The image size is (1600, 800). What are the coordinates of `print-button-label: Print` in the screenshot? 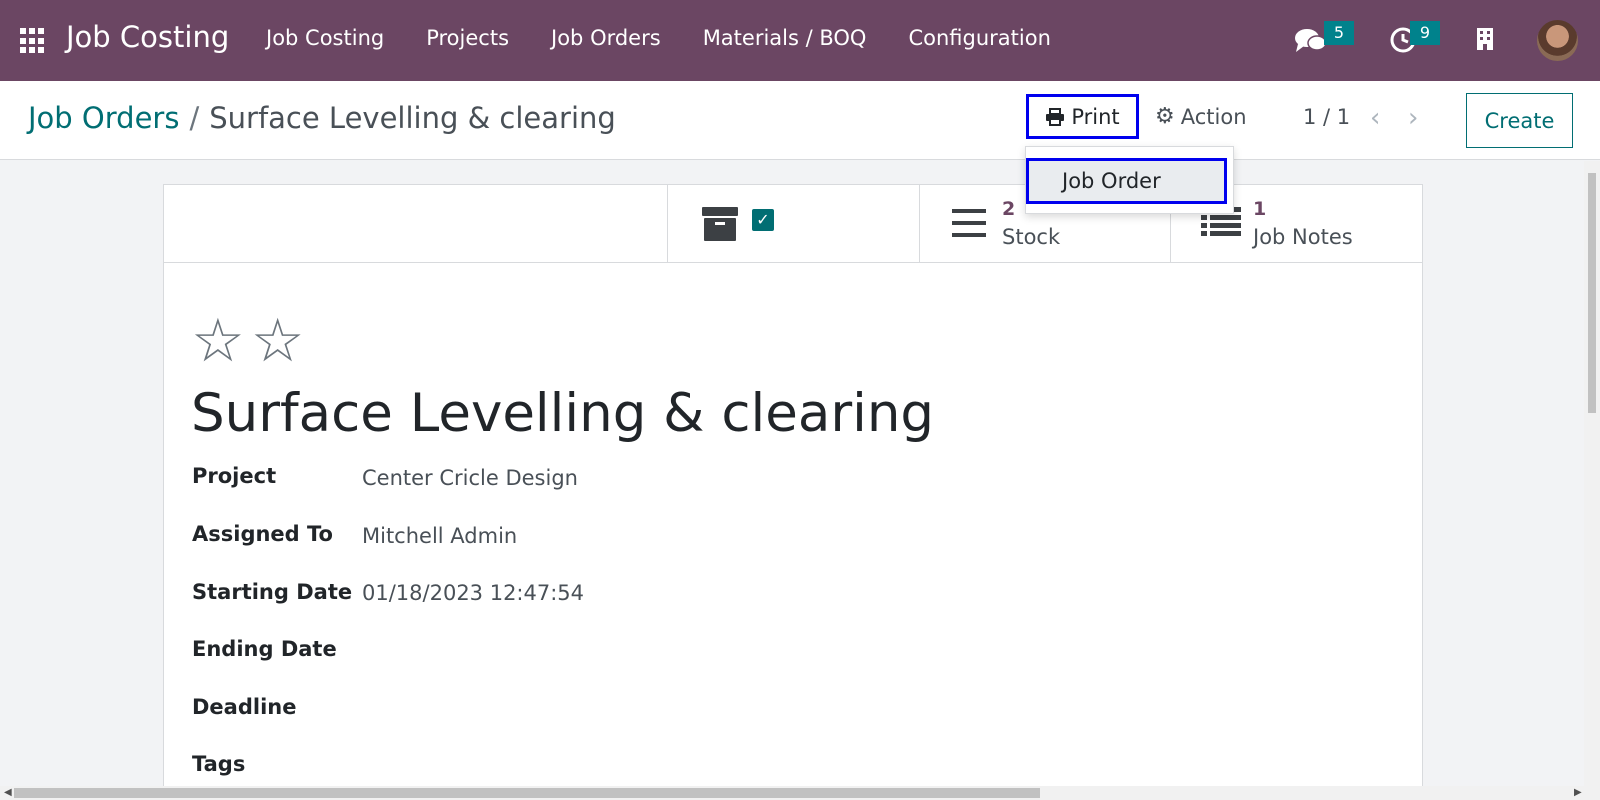 It's located at (1095, 116).